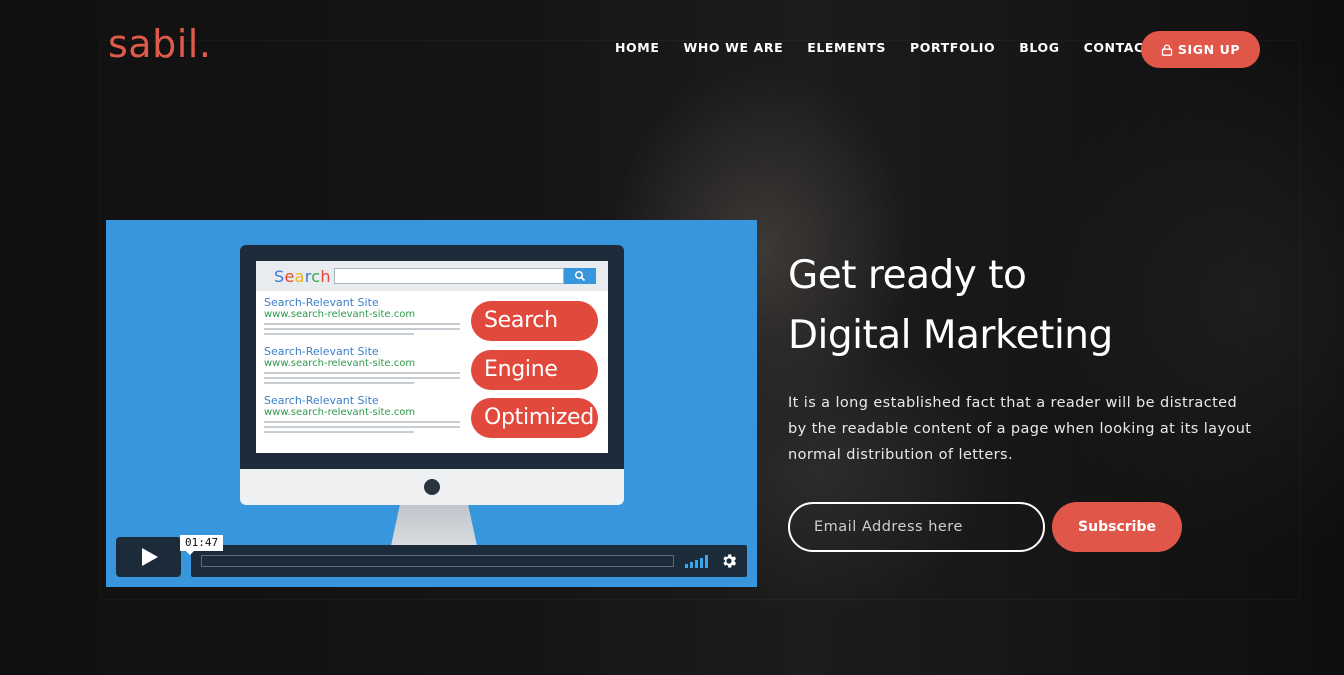  What do you see at coordinates (1209, 49) in the screenshot?
I see `sign-up-label: SIGN UP` at bounding box center [1209, 49].